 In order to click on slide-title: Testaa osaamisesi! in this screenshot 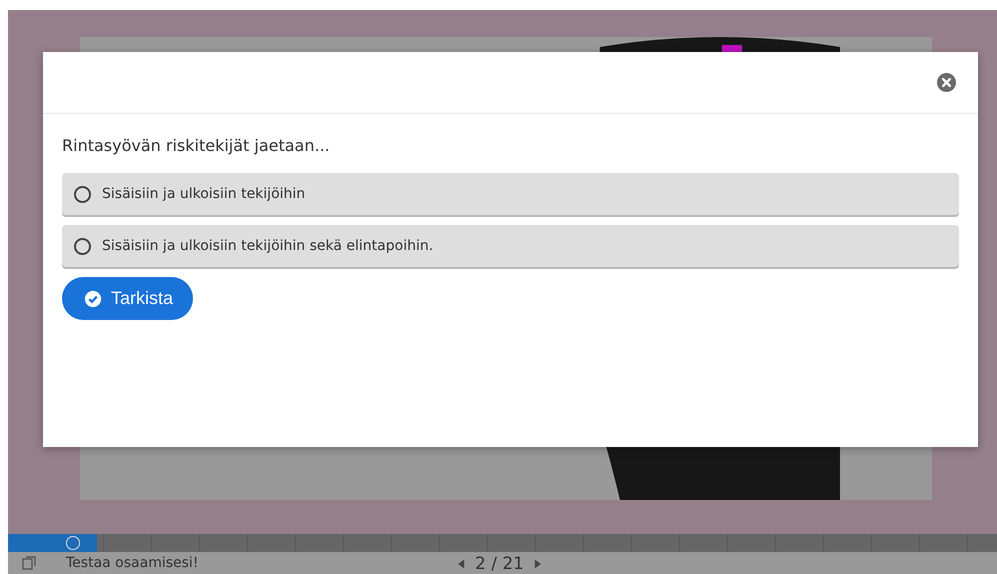, I will do `click(132, 562)`.